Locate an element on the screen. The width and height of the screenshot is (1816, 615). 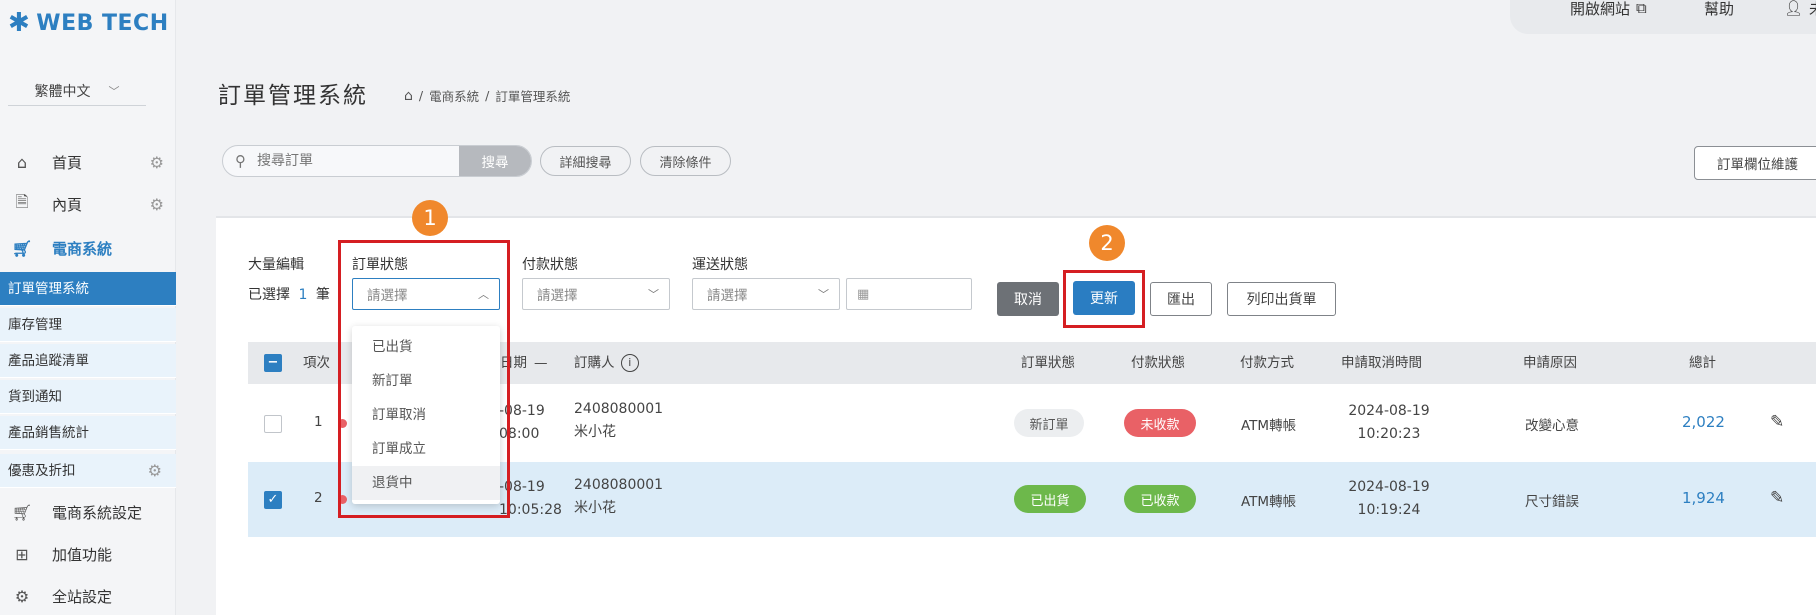
annotation-marker-2: 2 is located at coordinates (1107, 243).